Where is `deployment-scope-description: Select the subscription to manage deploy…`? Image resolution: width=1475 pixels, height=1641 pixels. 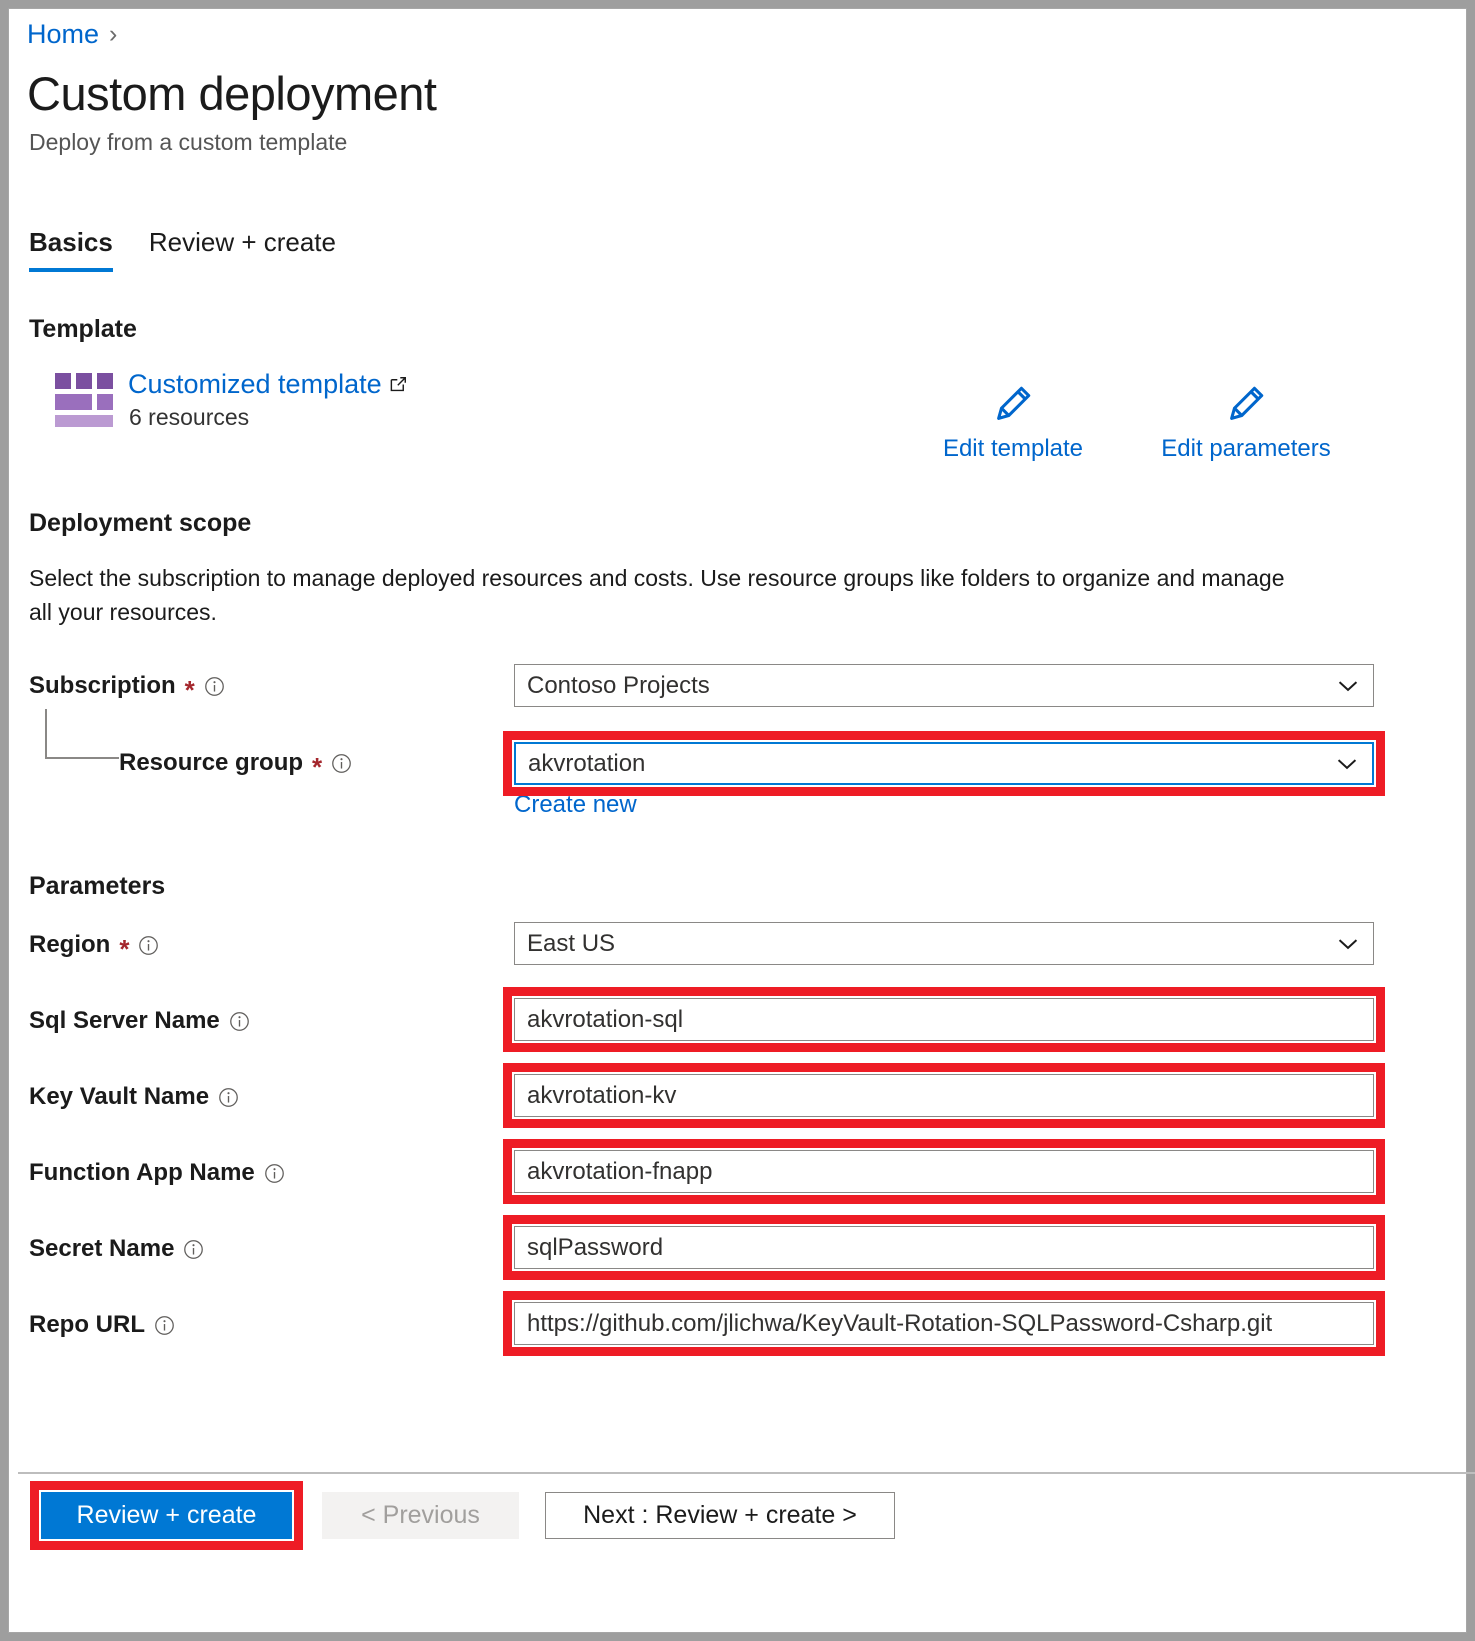 deployment-scope-description: Select the subscription to manage deploy… is located at coordinates (657, 595).